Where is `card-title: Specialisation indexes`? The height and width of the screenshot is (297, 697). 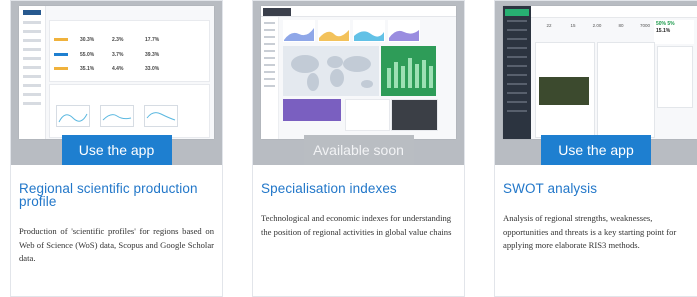
card-title: Specialisation indexes is located at coordinates (359, 189).